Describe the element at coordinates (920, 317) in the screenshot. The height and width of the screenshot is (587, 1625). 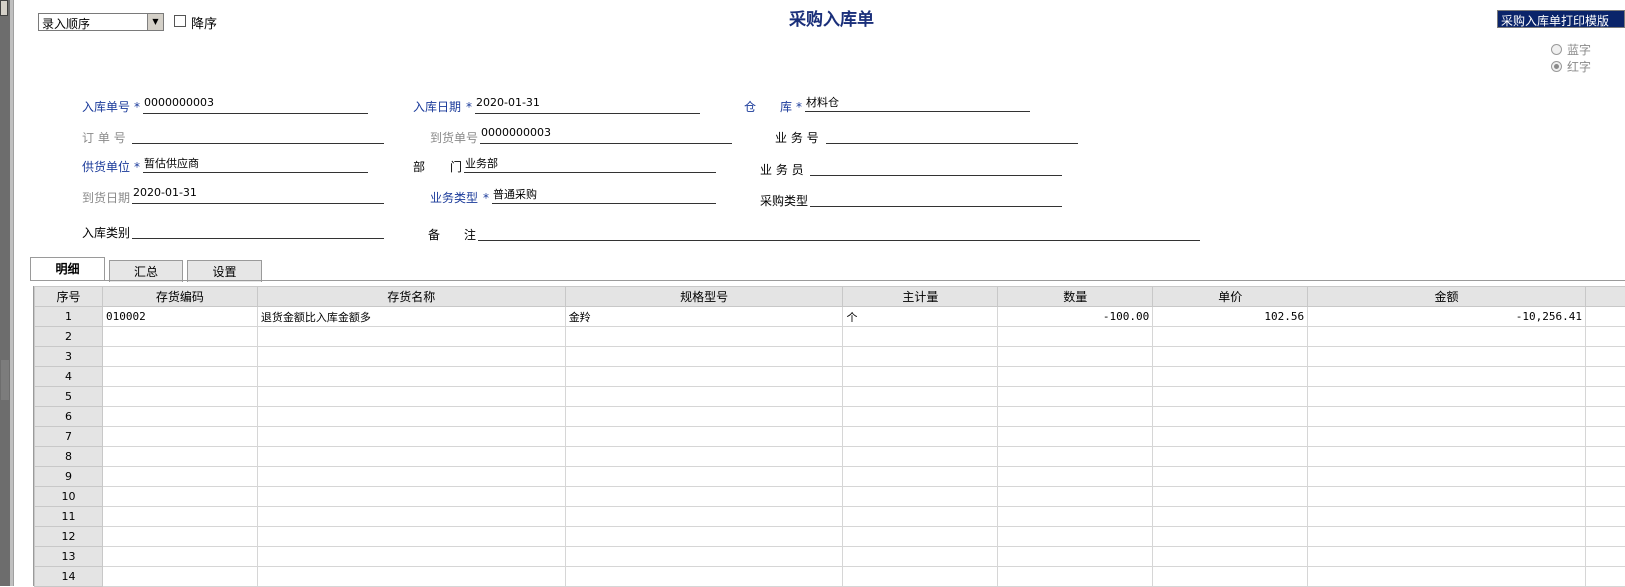
I see `table-cell: 个` at that location.